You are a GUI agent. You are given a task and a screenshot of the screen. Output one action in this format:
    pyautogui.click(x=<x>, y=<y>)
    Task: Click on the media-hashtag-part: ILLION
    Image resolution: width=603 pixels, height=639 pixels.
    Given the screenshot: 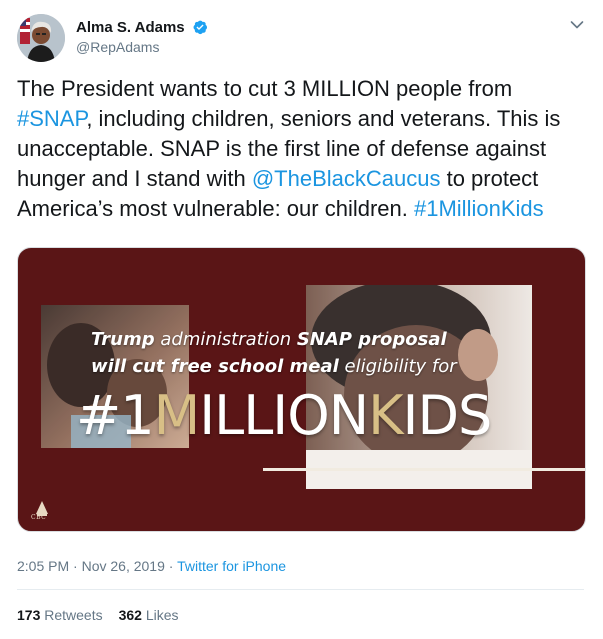 What is the action you would take?
    pyautogui.click(x=284, y=415)
    